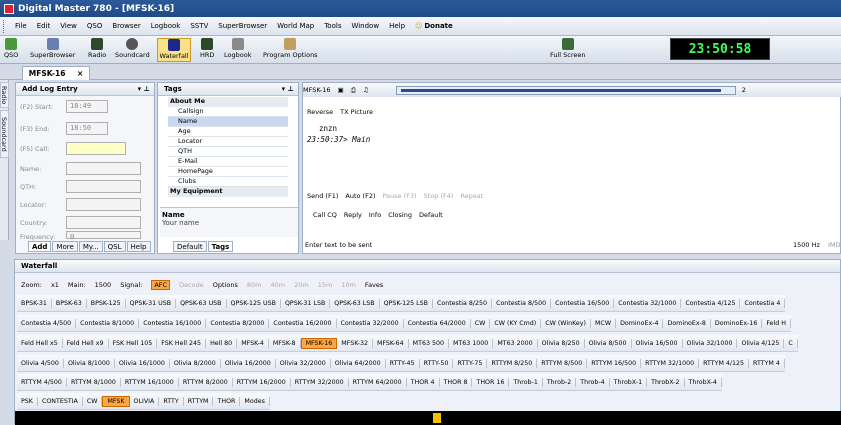 Image resolution: width=841 pixels, height=425 pixels. Describe the element at coordinates (94, 26) in the screenshot. I see `menu-qso: QSO` at that location.